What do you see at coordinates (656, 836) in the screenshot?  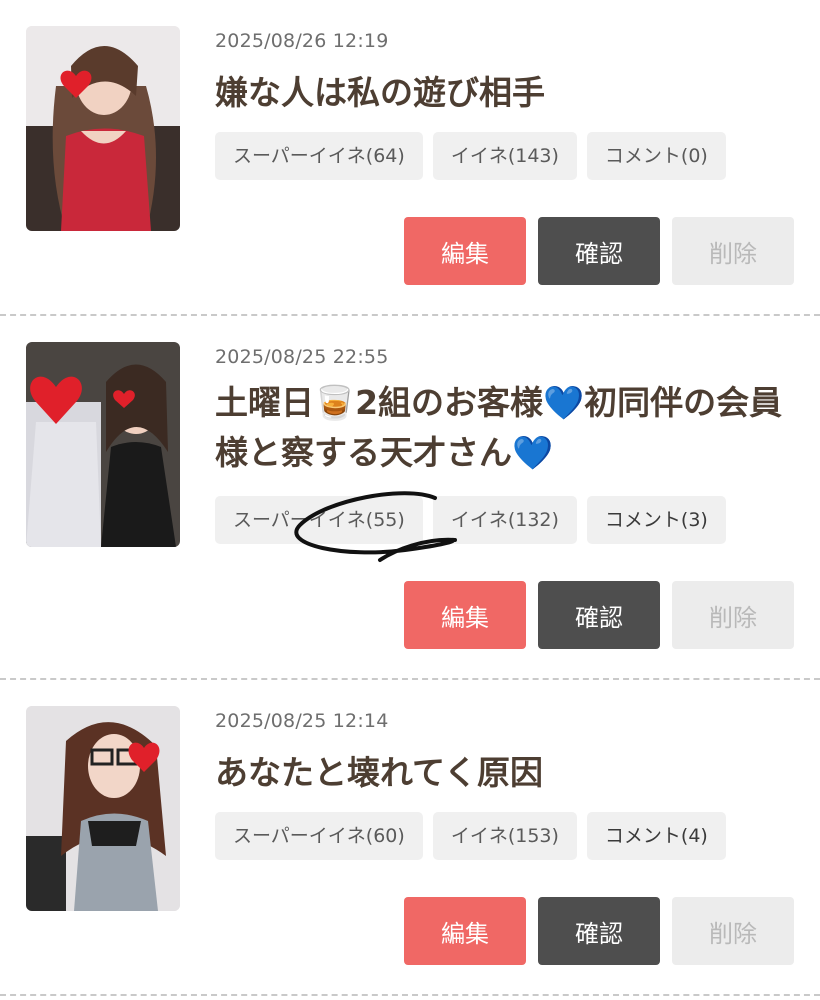 I see `comment-count: コメント(4)` at bounding box center [656, 836].